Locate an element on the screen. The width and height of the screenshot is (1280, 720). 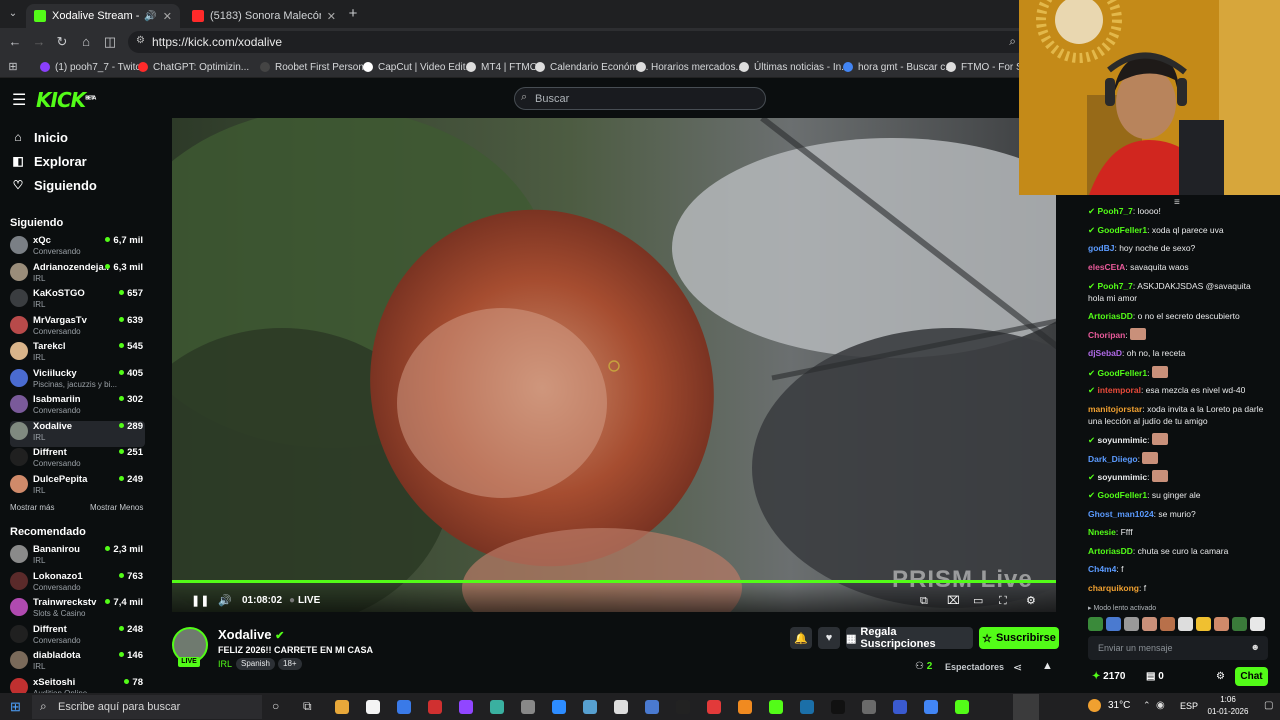
emoji-picker-icon: ☻ is located at coordinates (1255, 647).